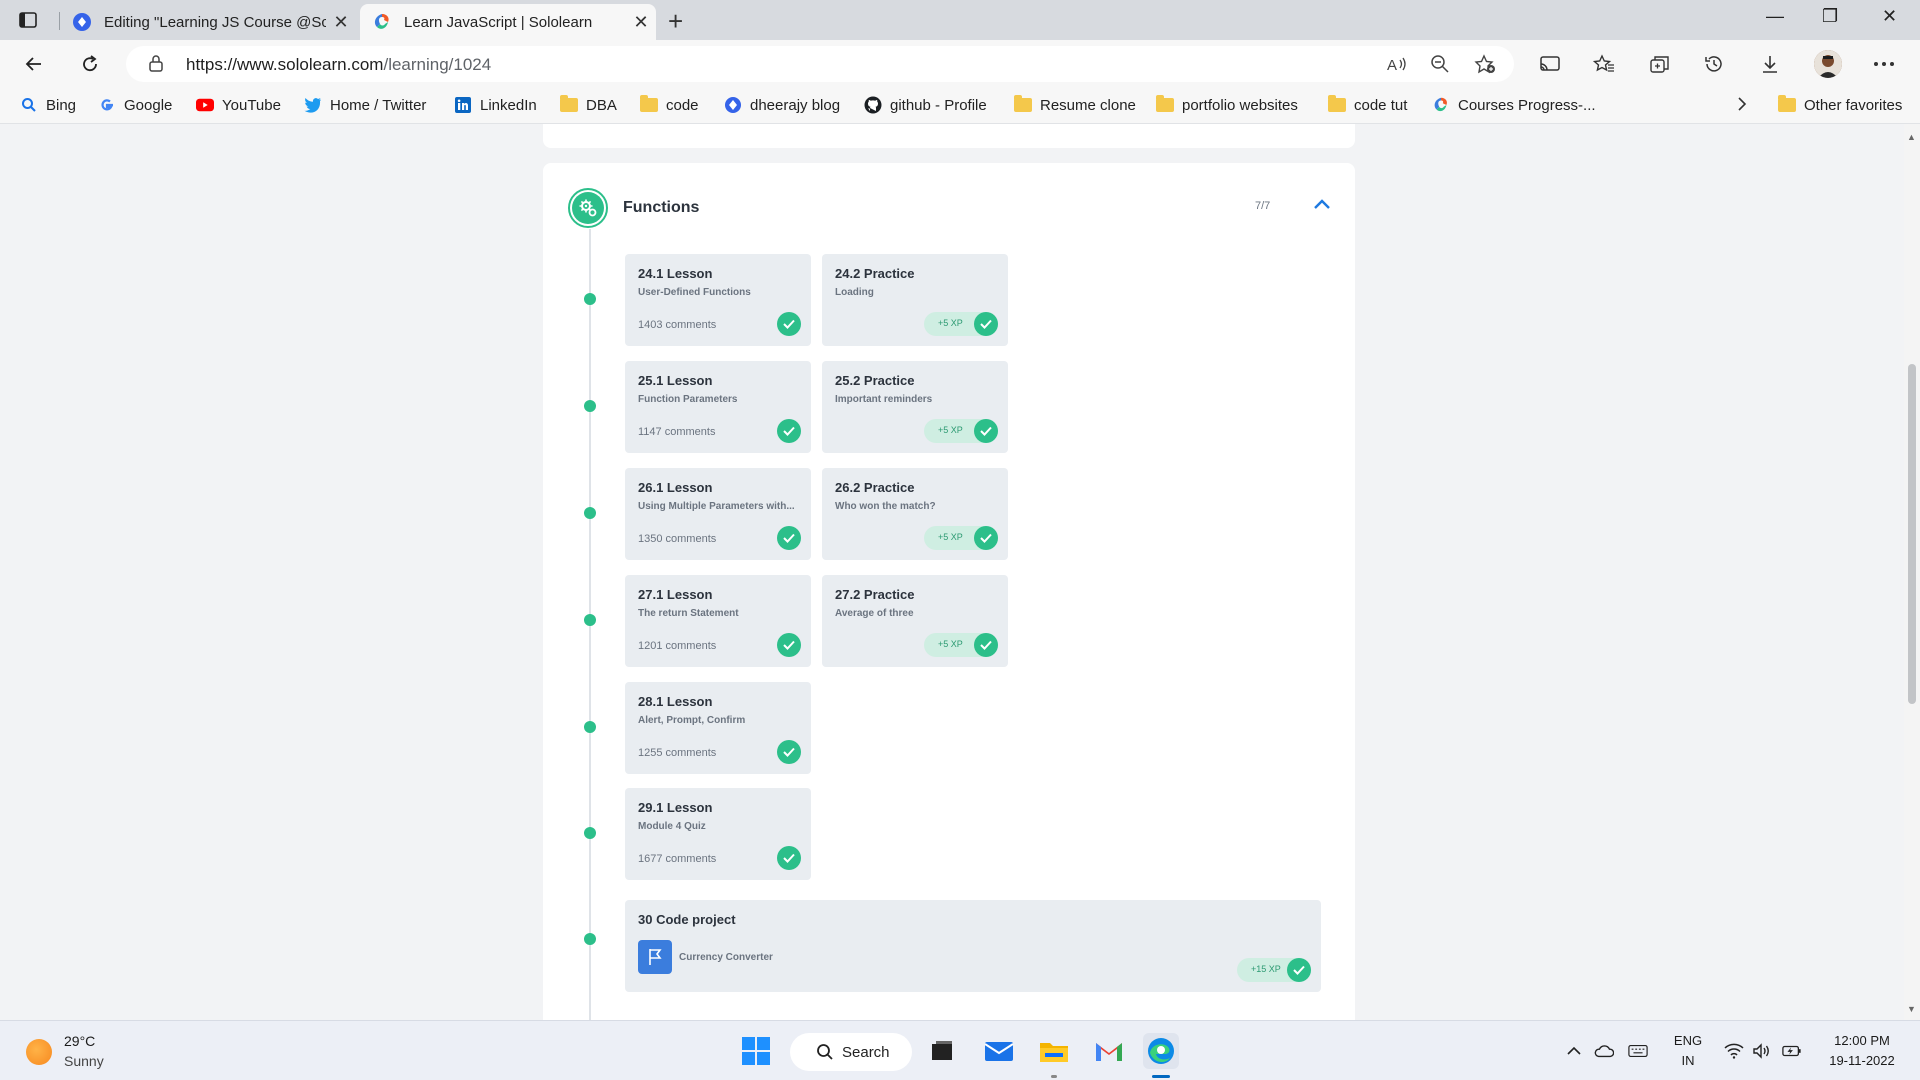 The image size is (1920, 1080). I want to click on sun-weather-icon, so click(39, 1052).